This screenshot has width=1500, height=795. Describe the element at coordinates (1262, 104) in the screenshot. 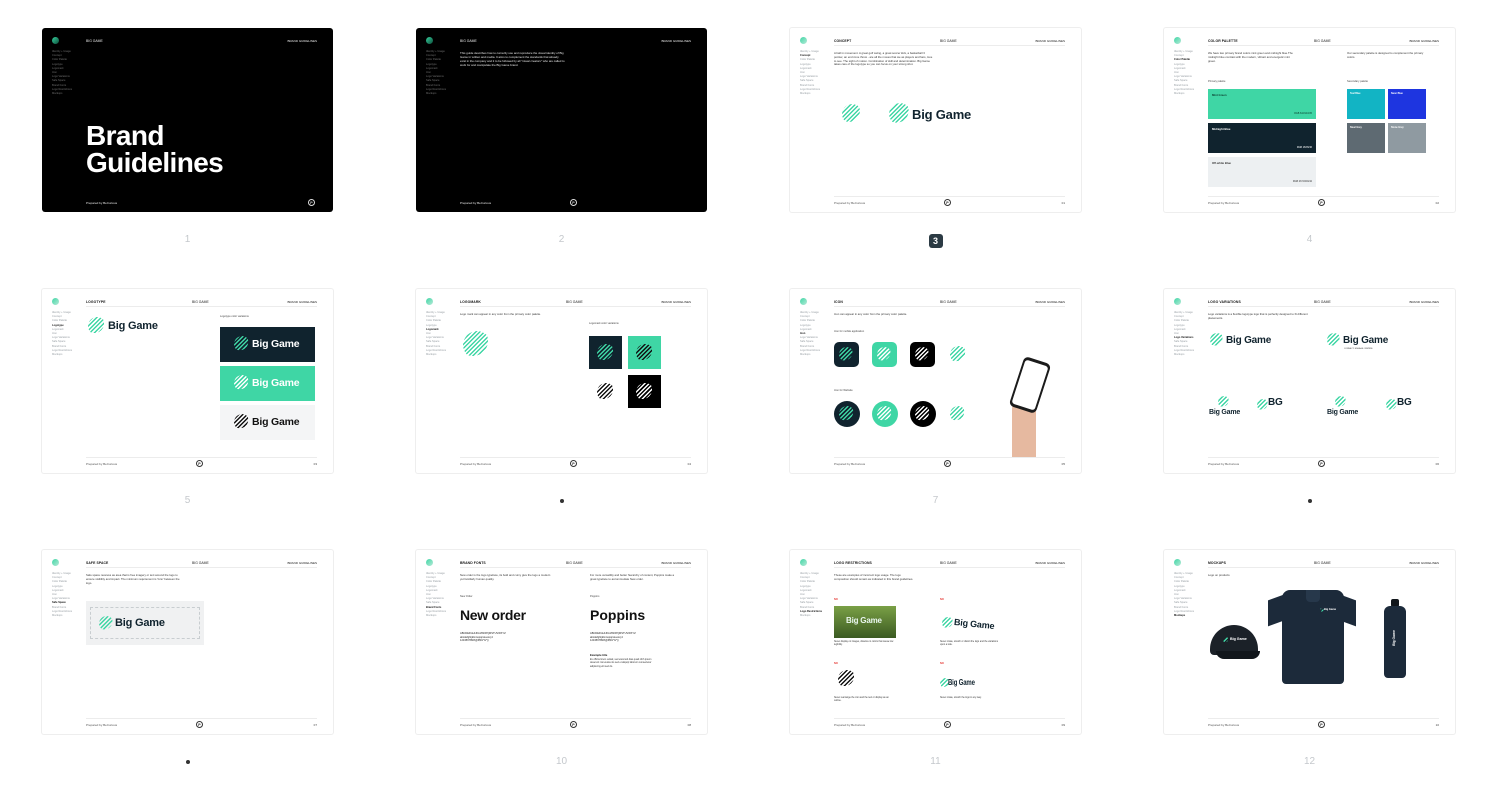

I see `swatch-mint-green: Mint Green RGB 63/214/165` at that location.